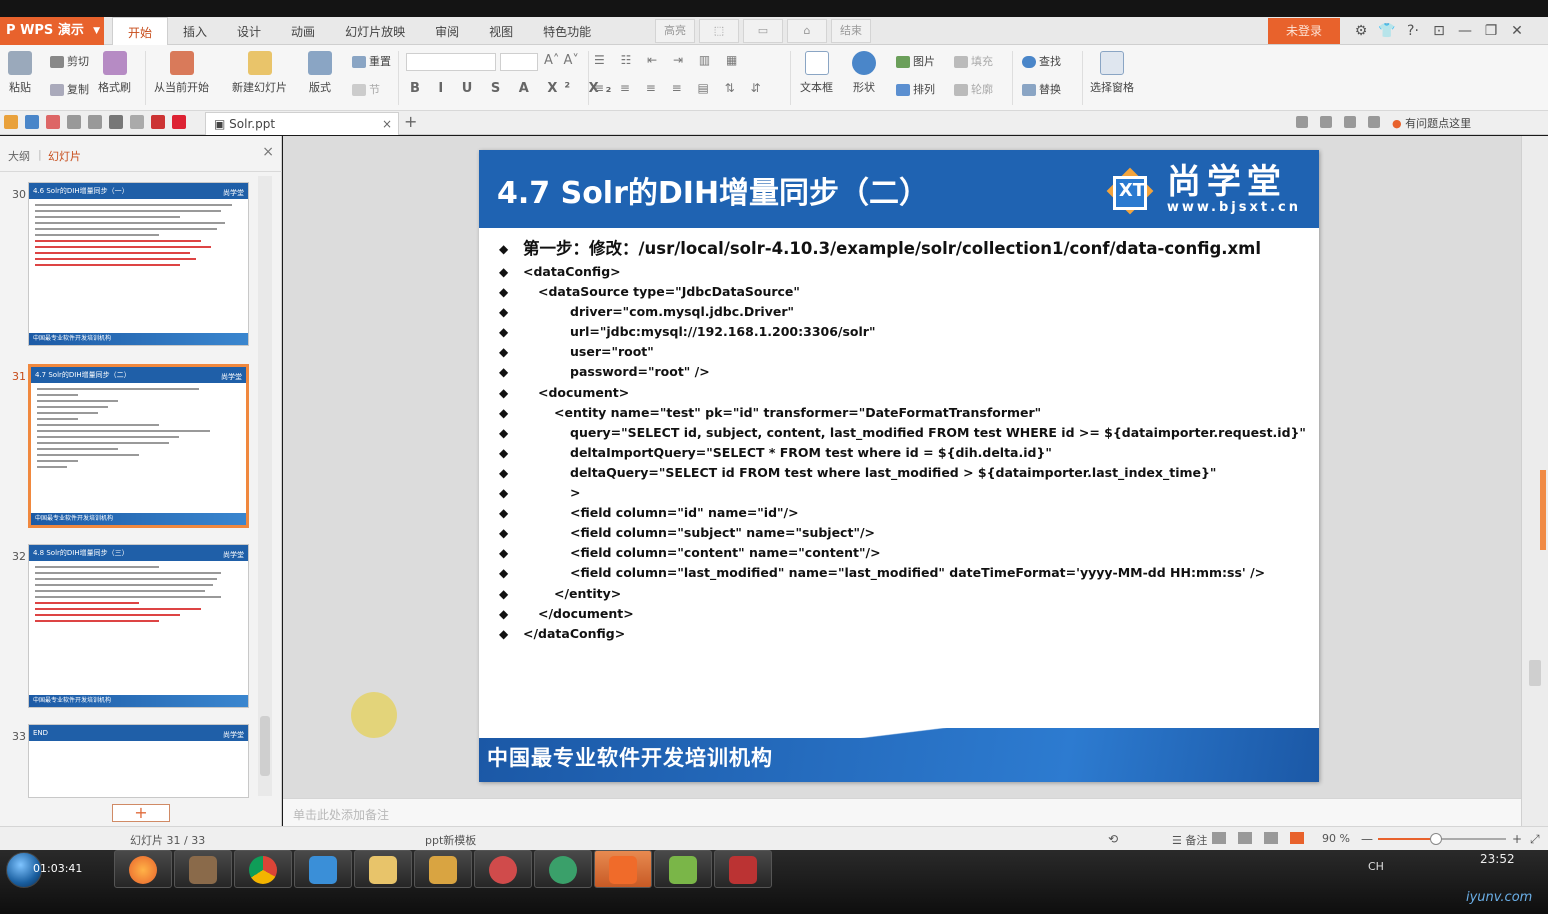 The width and height of the screenshot is (1548, 914). What do you see at coordinates (366, 89) in the screenshot?
I see `section-button: 节` at bounding box center [366, 89].